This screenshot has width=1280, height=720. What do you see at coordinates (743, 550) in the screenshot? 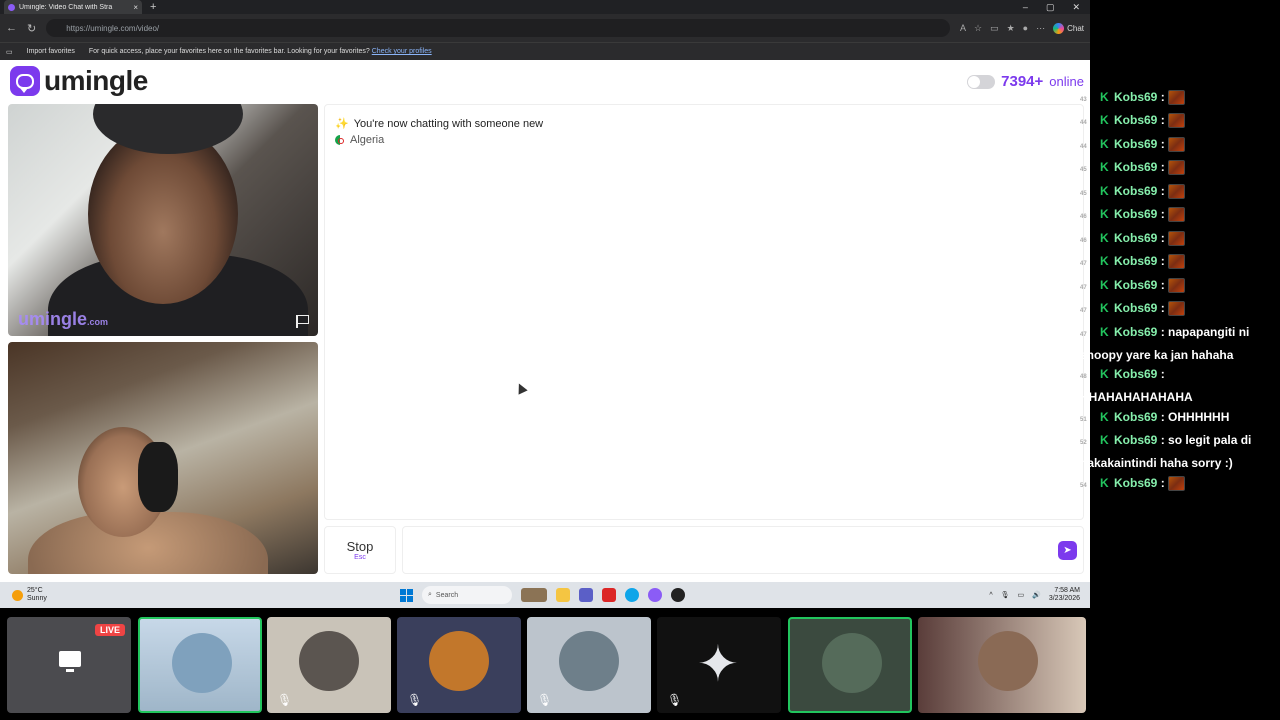
I see `message-input: ➤` at bounding box center [743, 550].